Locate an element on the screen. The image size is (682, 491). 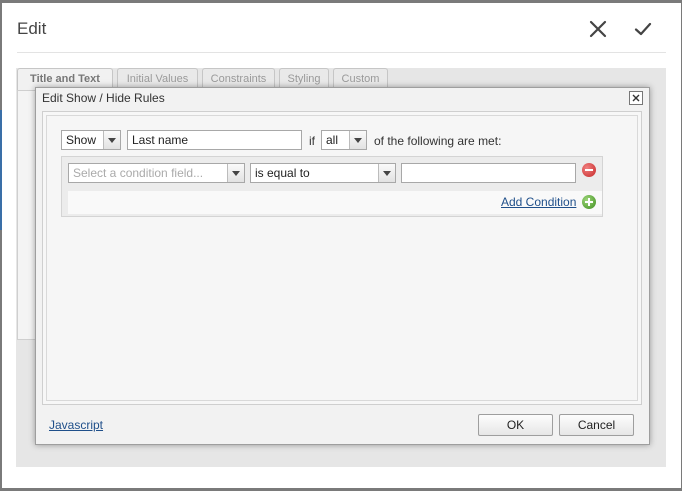
condition-value-input is located at coordinates (488, 173).